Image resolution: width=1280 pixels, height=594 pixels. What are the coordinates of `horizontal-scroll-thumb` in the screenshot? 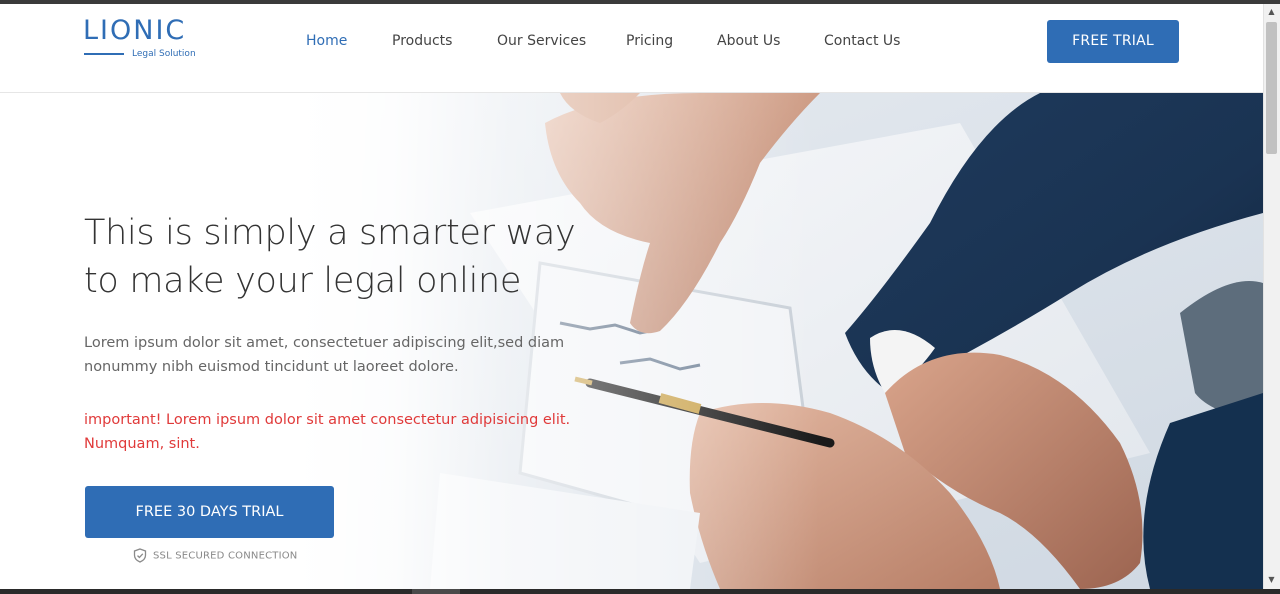 It's located at (436, 591).